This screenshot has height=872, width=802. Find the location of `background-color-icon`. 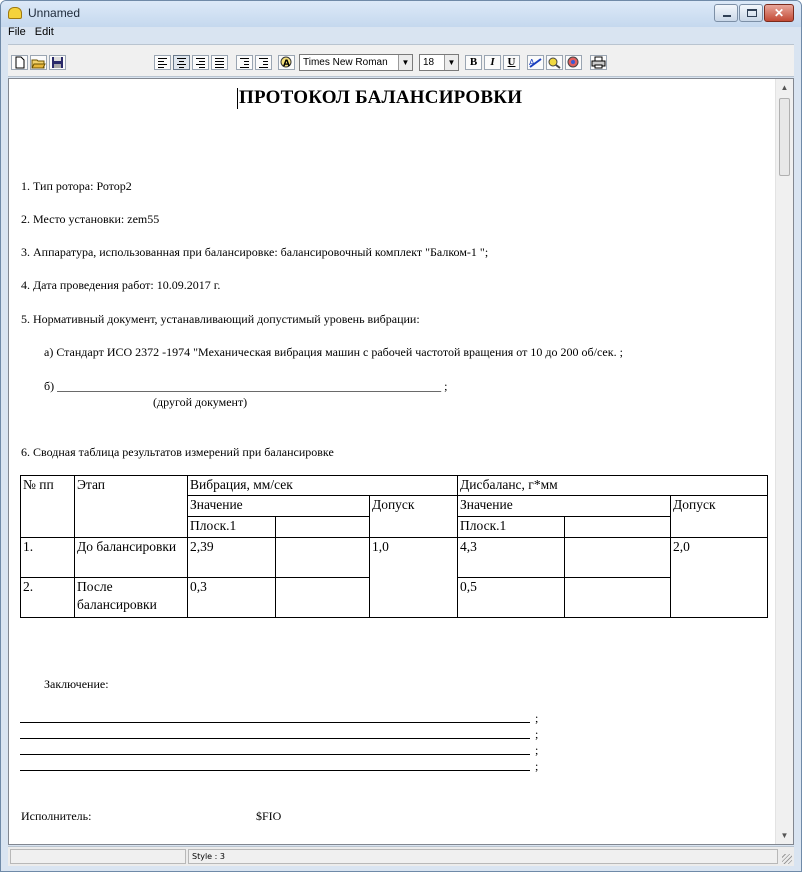

background-color-icon is located at coordinates (573, 62).